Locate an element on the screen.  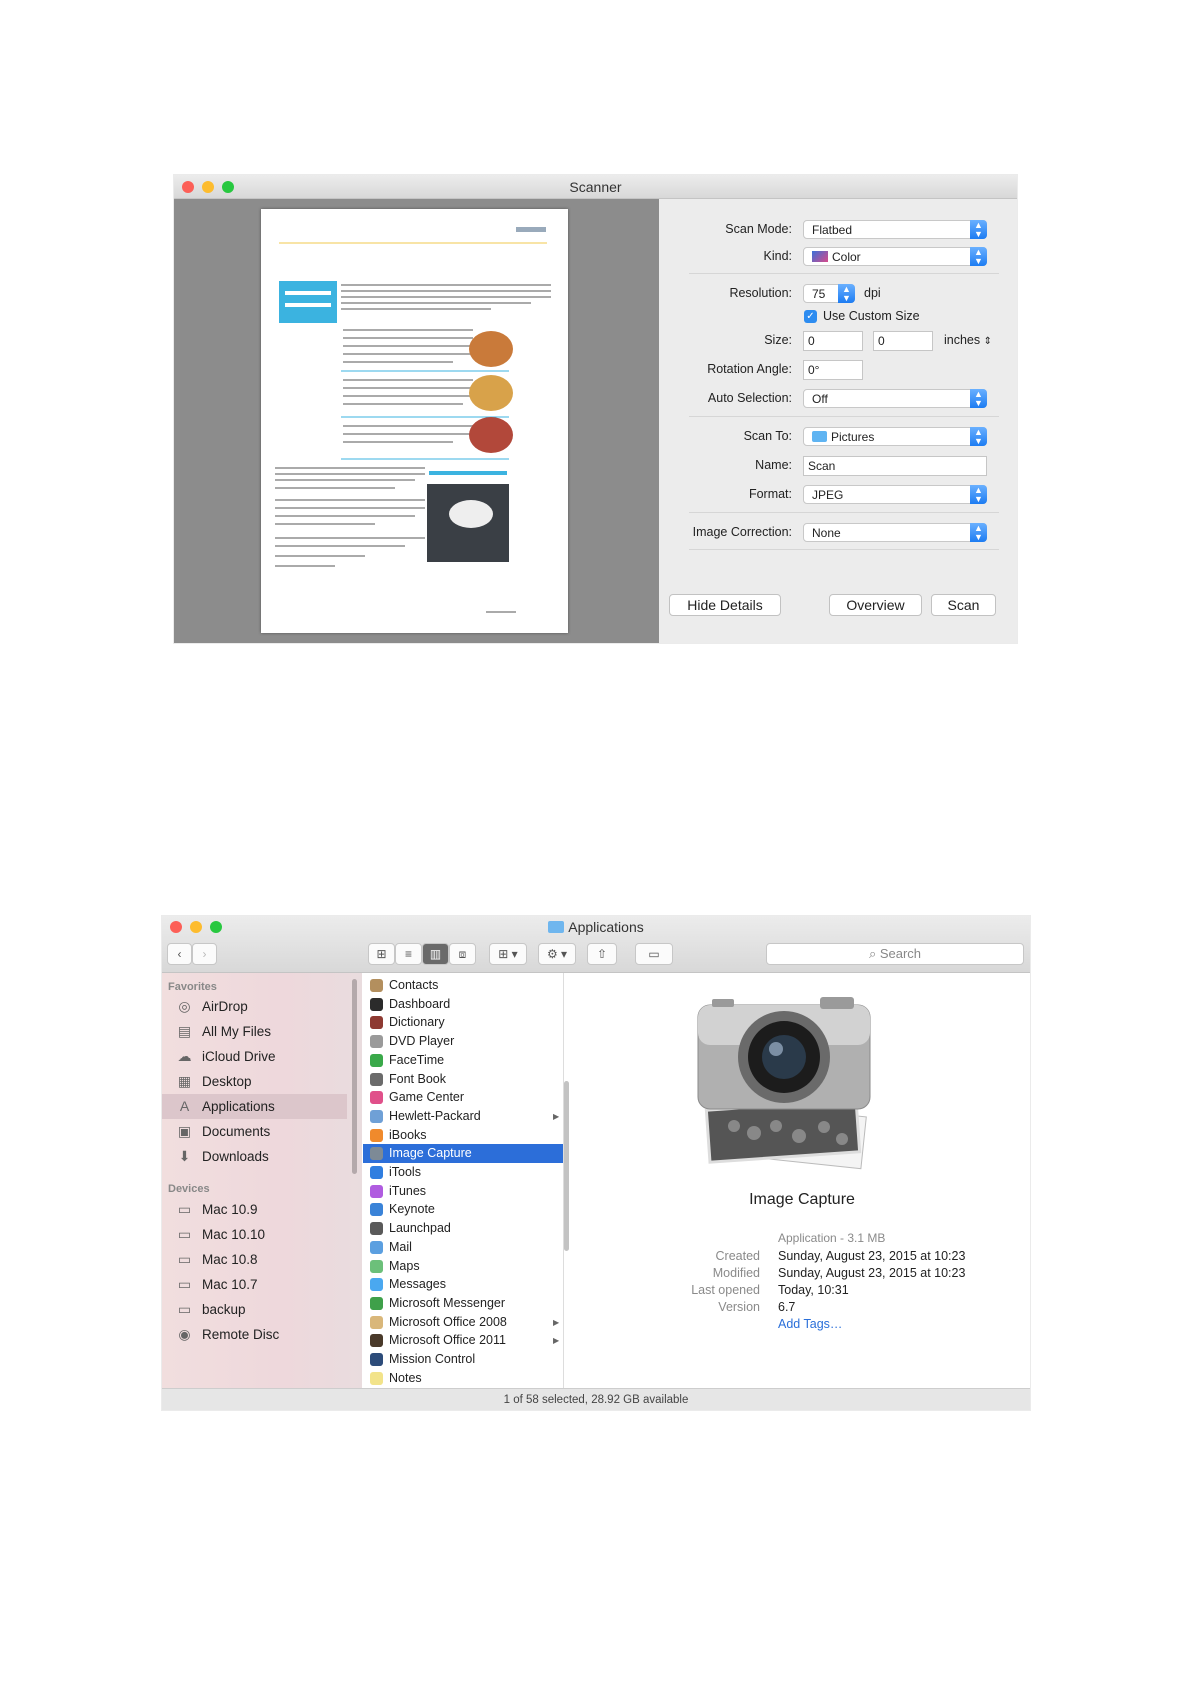
sidebar-item-device: ▭ backup is located at coordinates (254, 1309).